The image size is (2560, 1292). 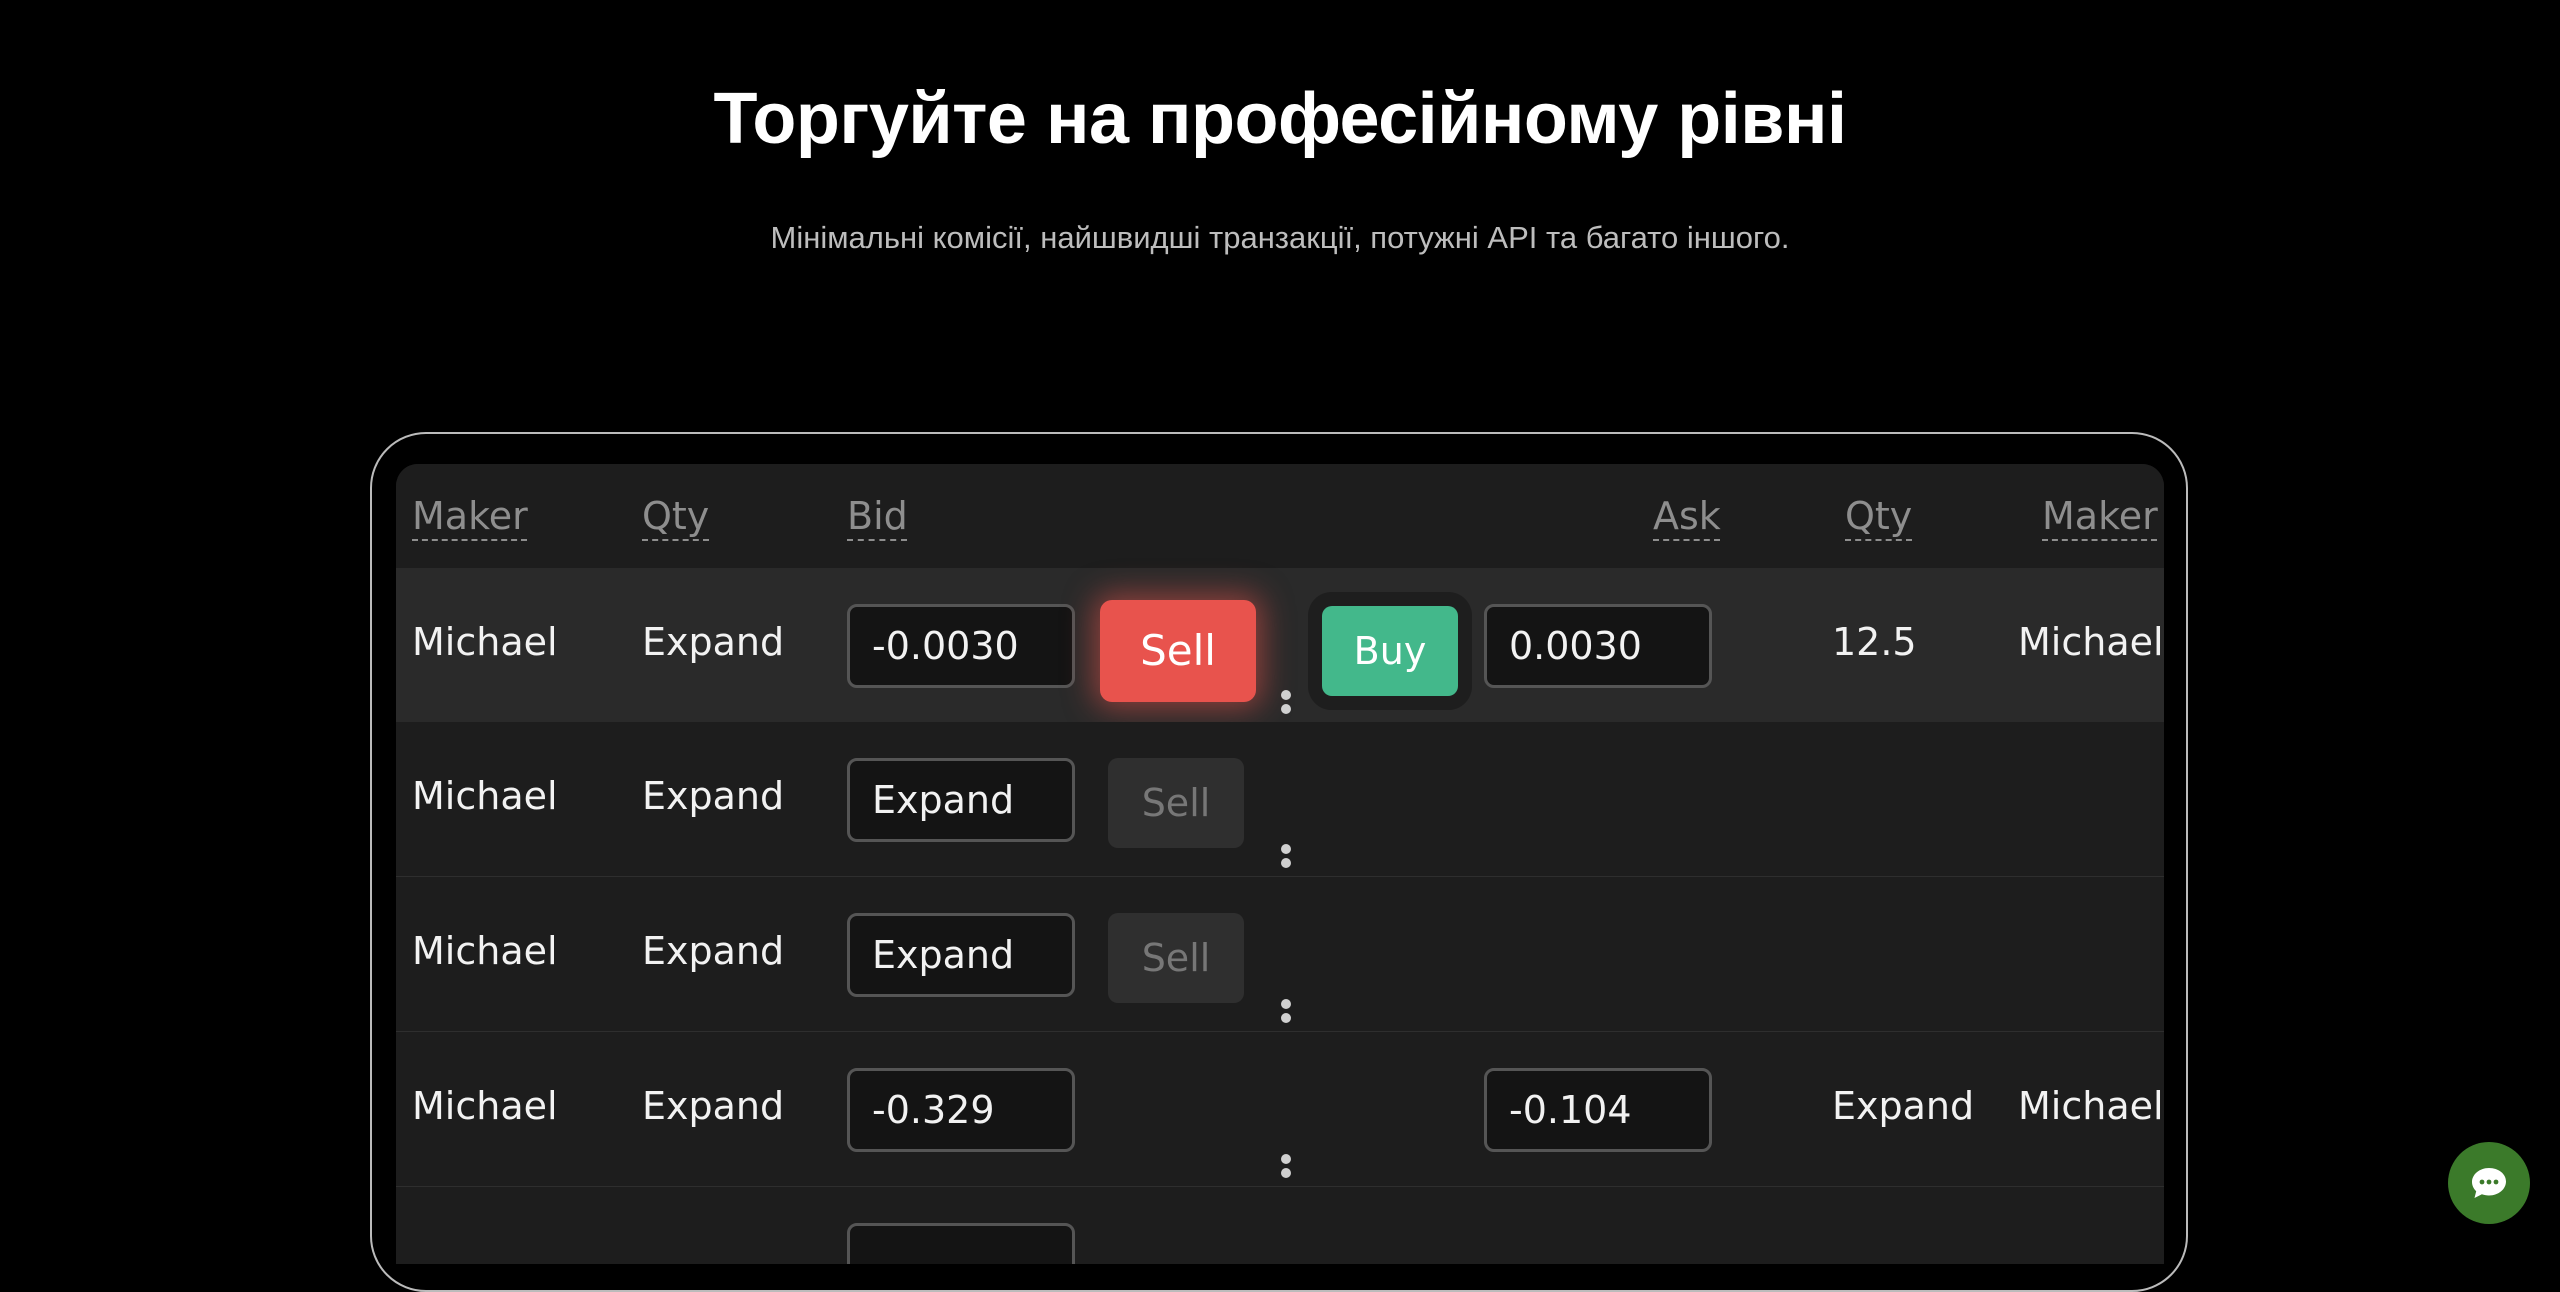 What do you see at coordinates (1598, 1110) in the screenshot?
I see `ask-input: -0.104` at bounding box center [1598, 1110].